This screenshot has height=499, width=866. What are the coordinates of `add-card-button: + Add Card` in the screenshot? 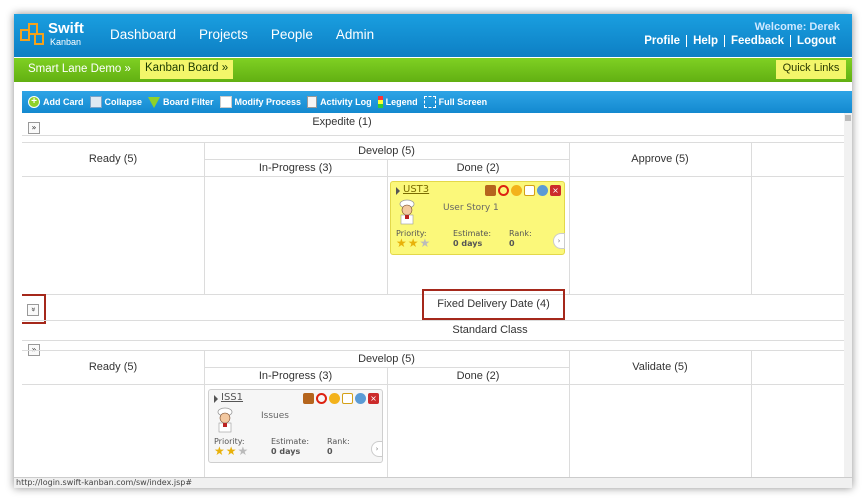 It's located at (56, 102).